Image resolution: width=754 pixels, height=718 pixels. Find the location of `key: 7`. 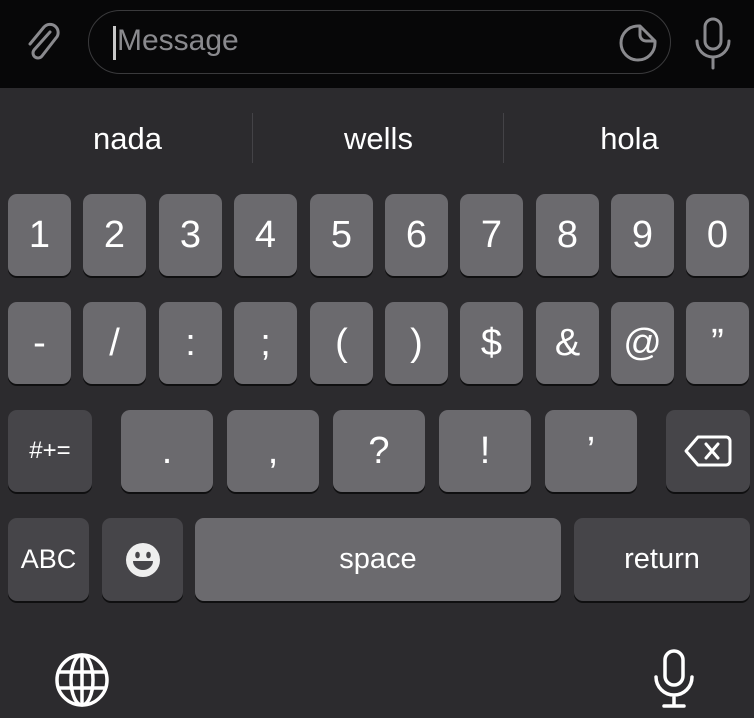

key: 7 is located at coordinates (491, 235).